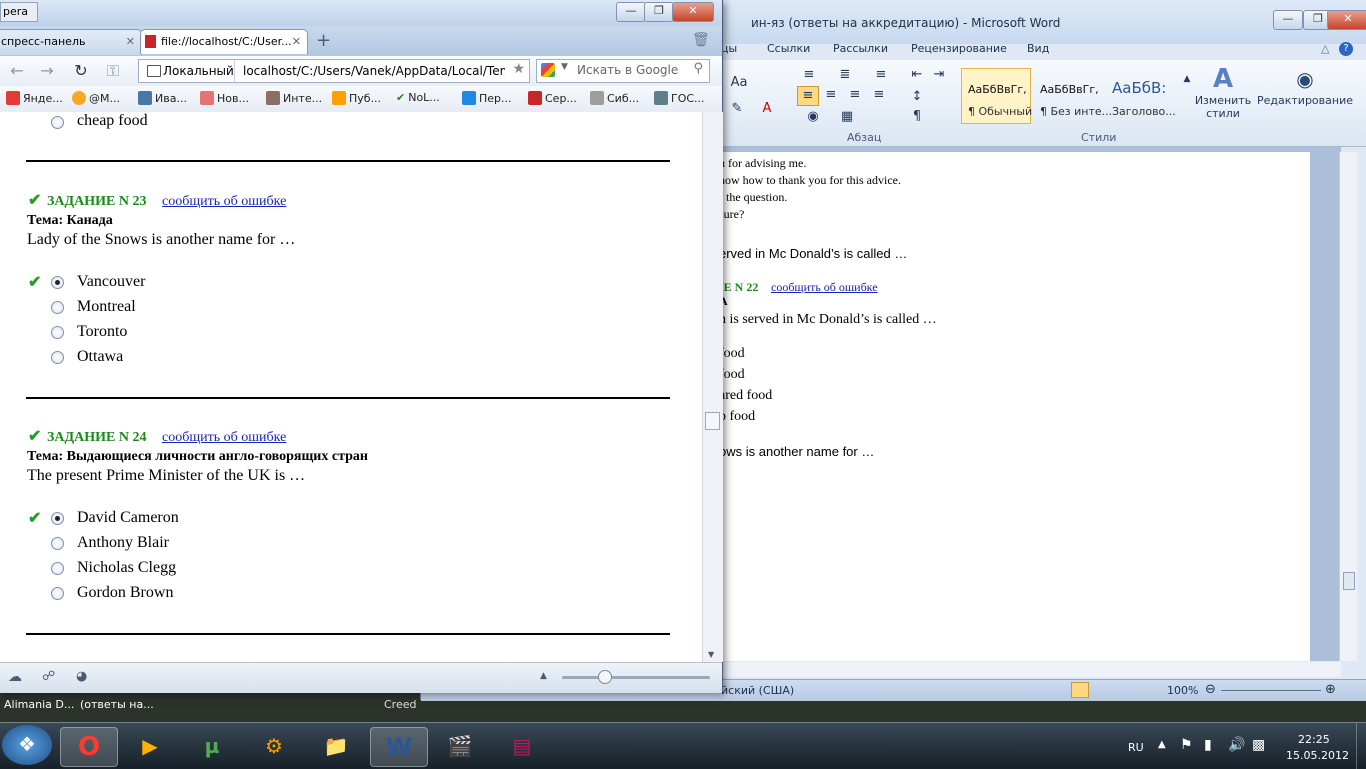  I want to click on tab-file: file://localhost/C:/User... ✕, so click(224, 41).